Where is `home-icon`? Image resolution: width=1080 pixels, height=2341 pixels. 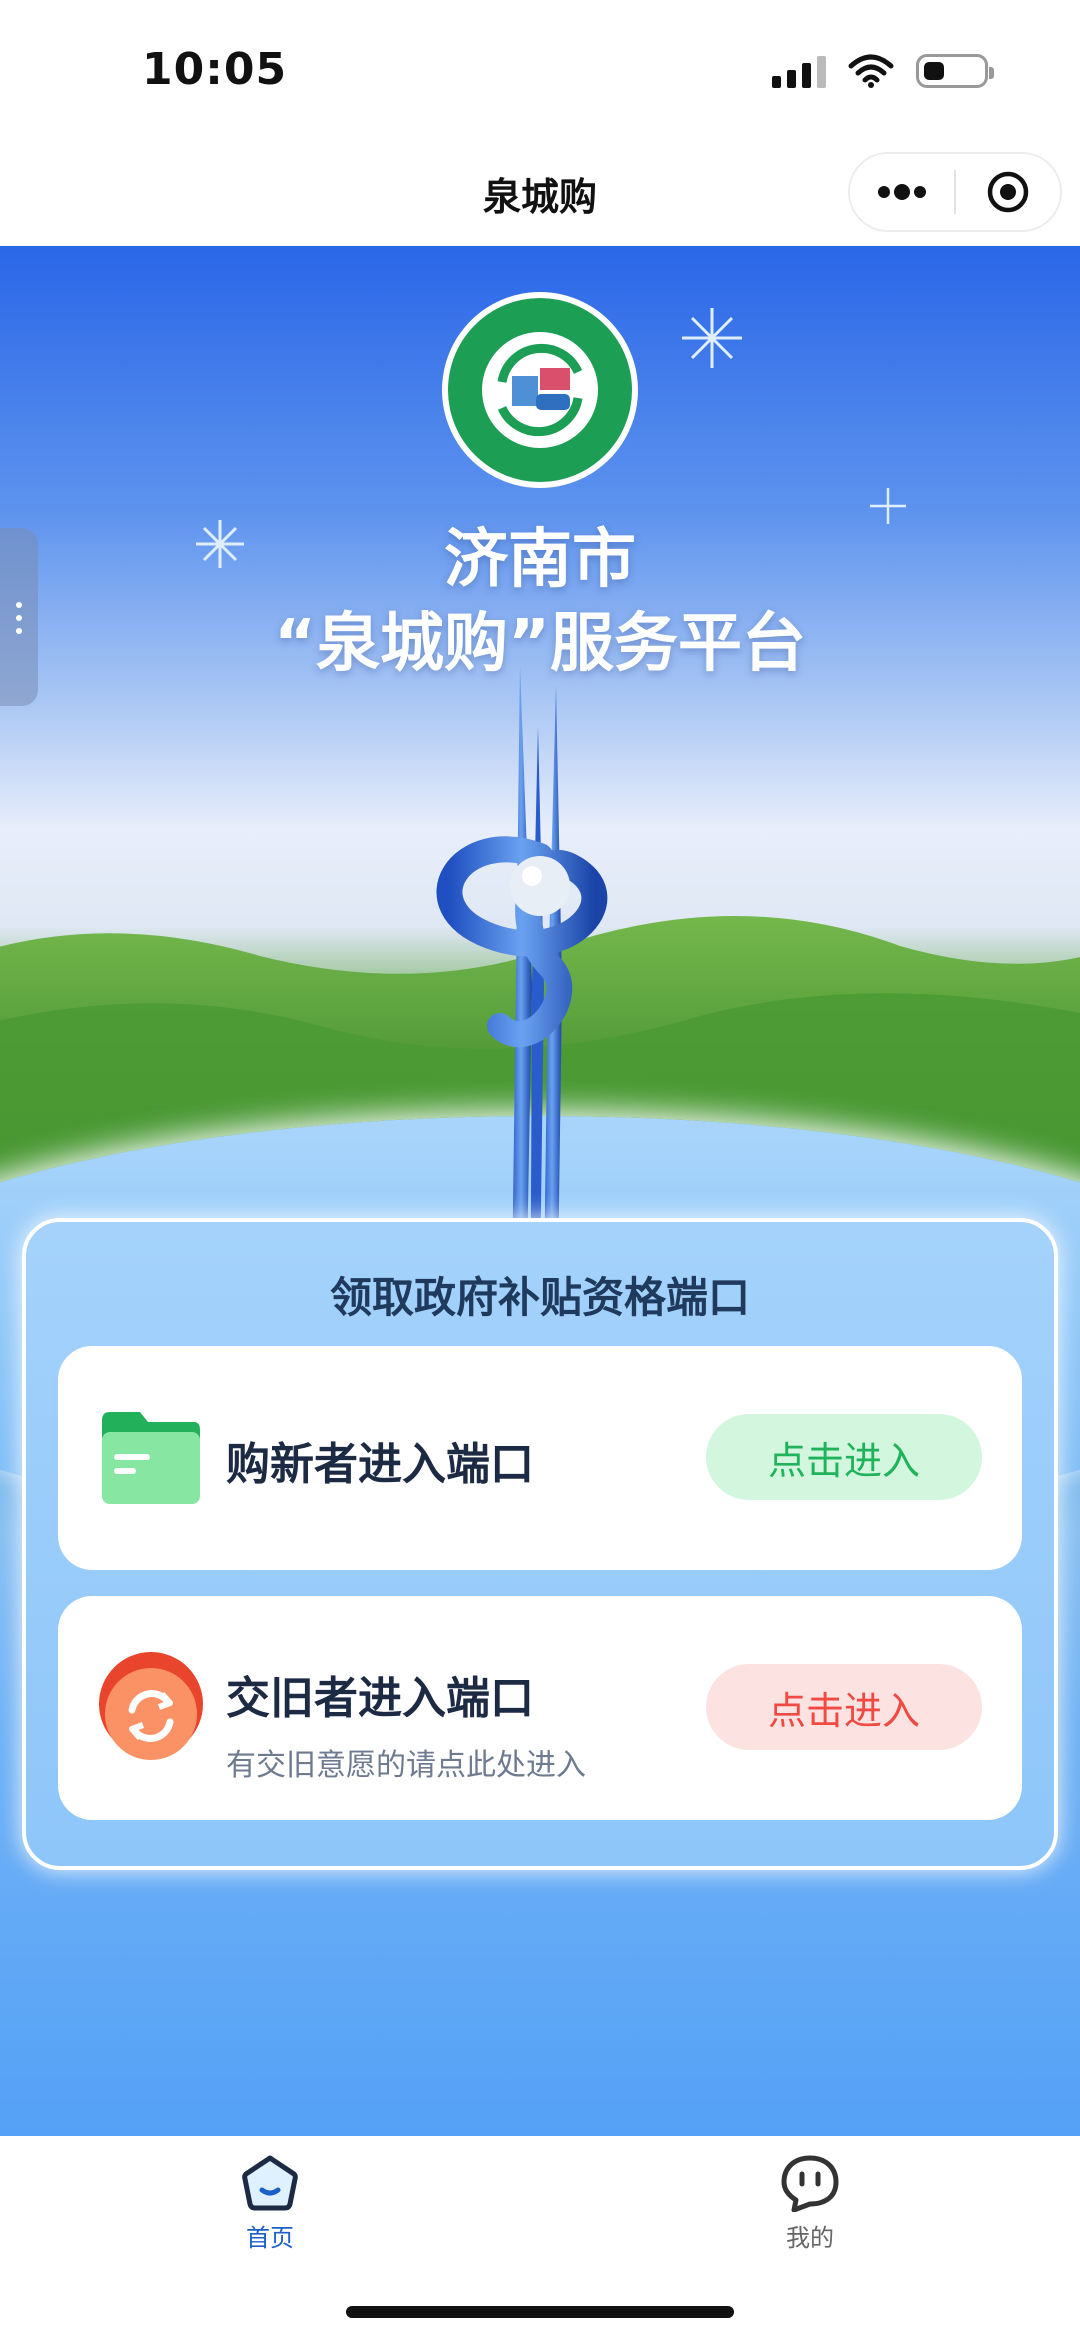 home-icon is located at coordinates (270, 2183).